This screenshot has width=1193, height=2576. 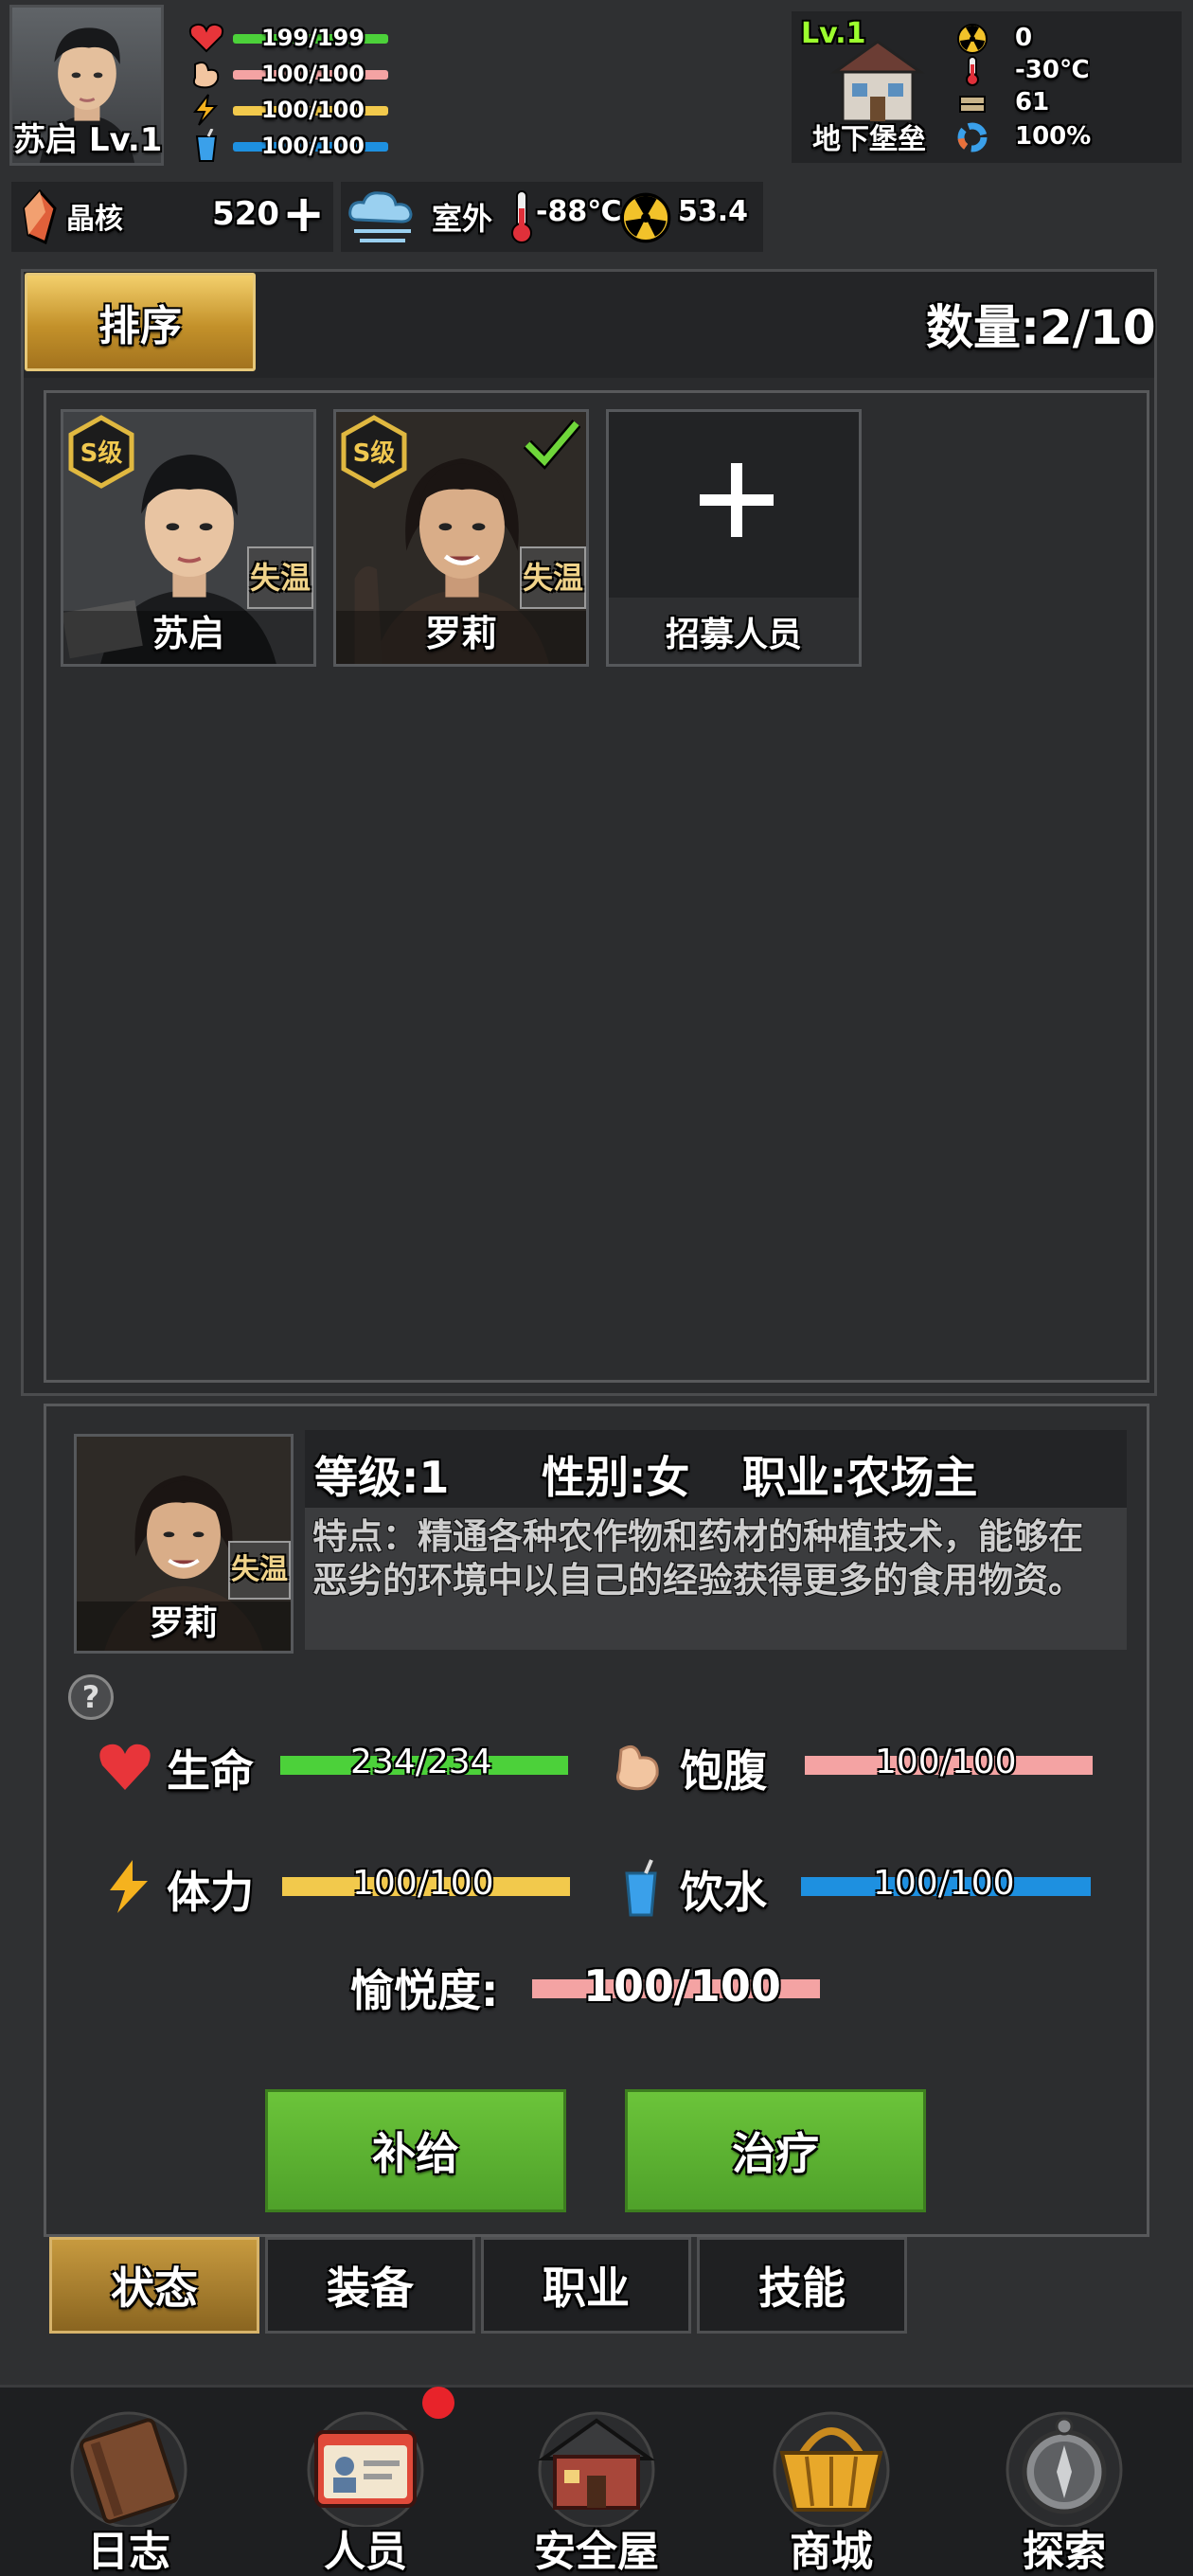 What do you see at coordinates (303, 214) in the screenshot?
I see `add-crystal-button: +` at bounding box center [303, 214].